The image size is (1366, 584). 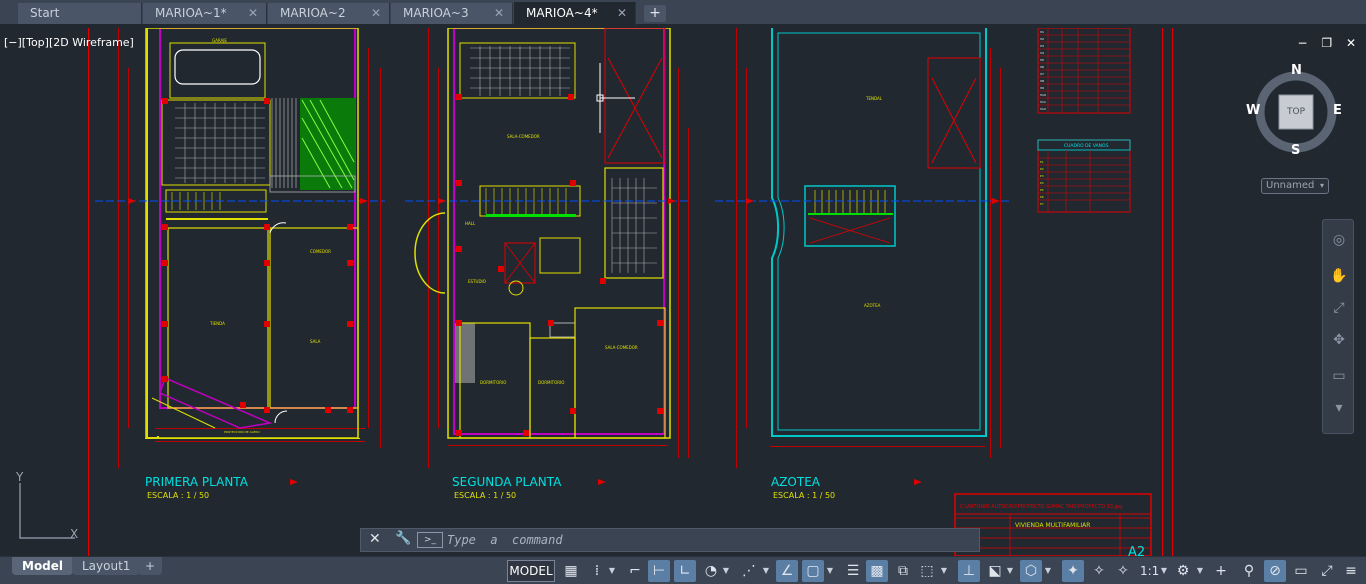 What do you see at coordinates (1136, 550) in the screenshot?
I see `title-block-sheet: A2` at bounding box center [1136, 550].